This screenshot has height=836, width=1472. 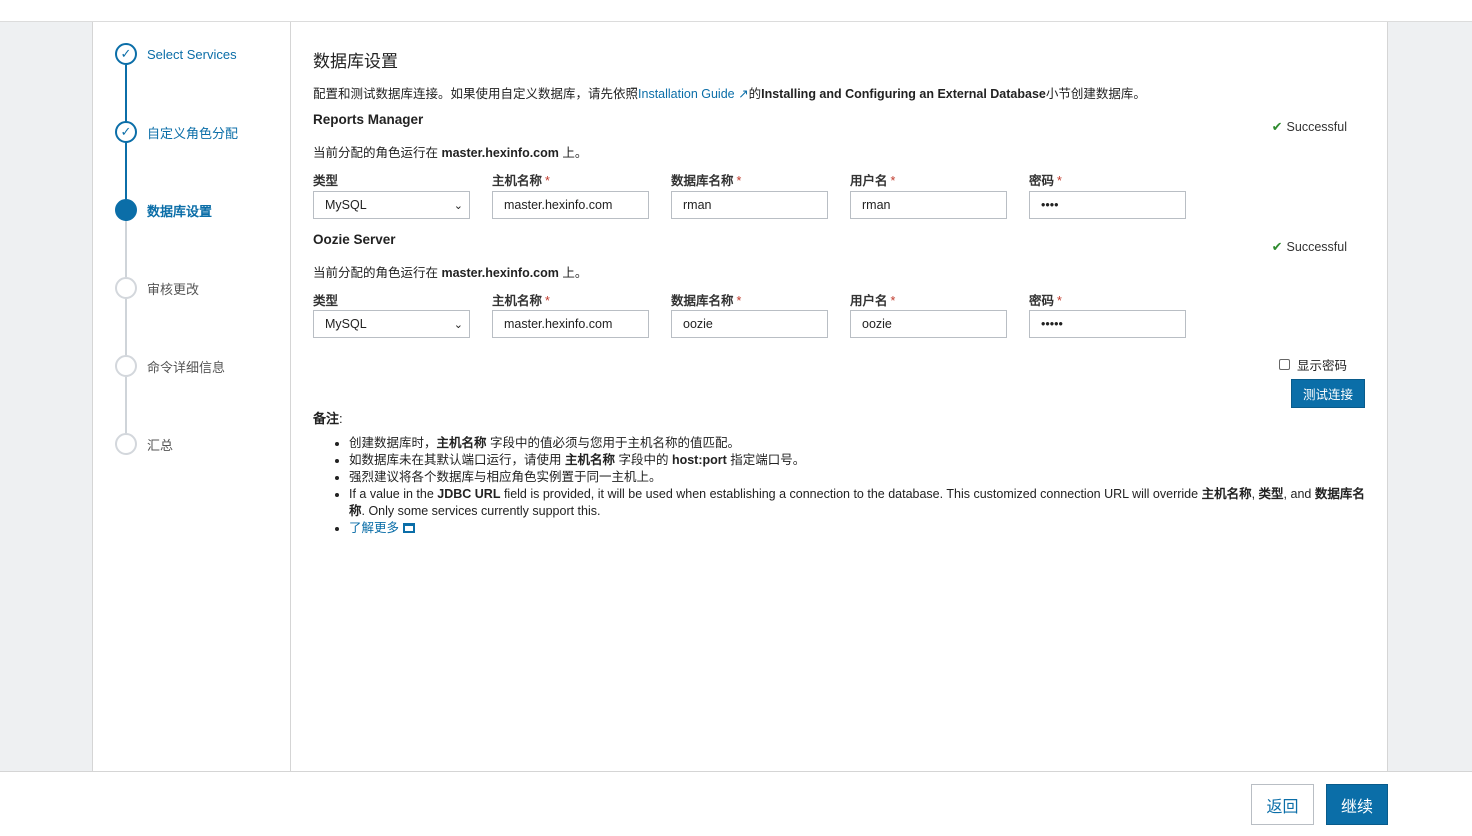 What do you see at coordinates (354, 239) in the screenshot?
I see `oozie-server-title: Oozie Server` at bounding box center [354, 239].